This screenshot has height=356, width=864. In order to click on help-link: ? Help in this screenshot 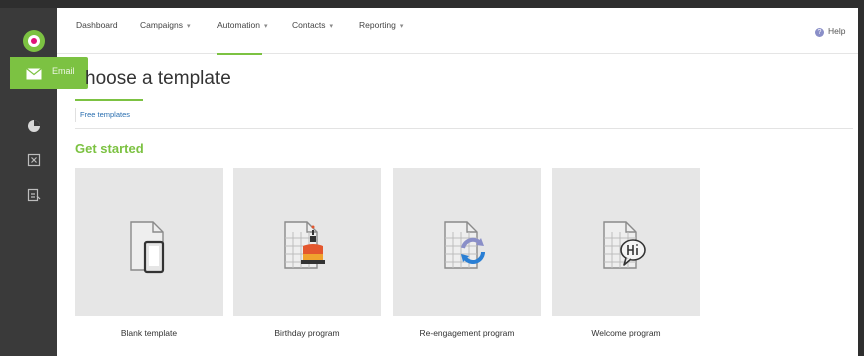, I will do `click(830, 31)`.